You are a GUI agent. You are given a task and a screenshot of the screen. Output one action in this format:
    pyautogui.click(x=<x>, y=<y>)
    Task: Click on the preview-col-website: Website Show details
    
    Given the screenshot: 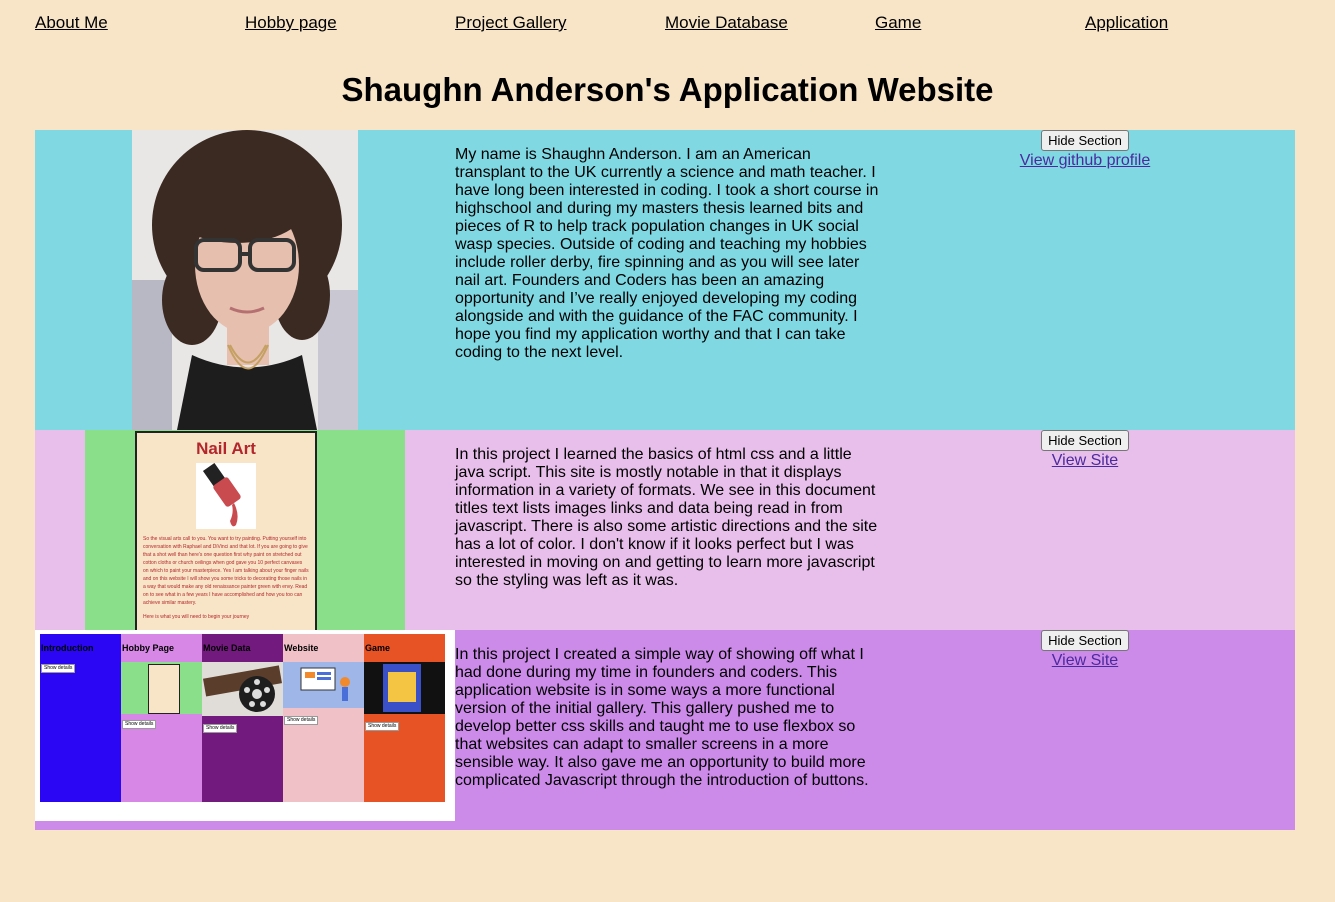 What is the action you would take?
    pyautogui.click(x=323, y=718)
    